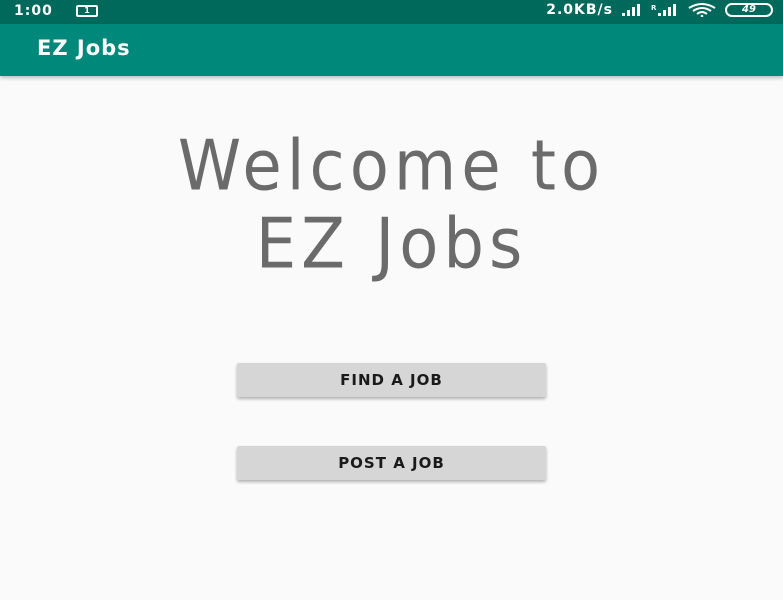 The width and height of the screenshot is (783, 600). I want to click on app-bar: EZ Jobs, so click(391, 50).